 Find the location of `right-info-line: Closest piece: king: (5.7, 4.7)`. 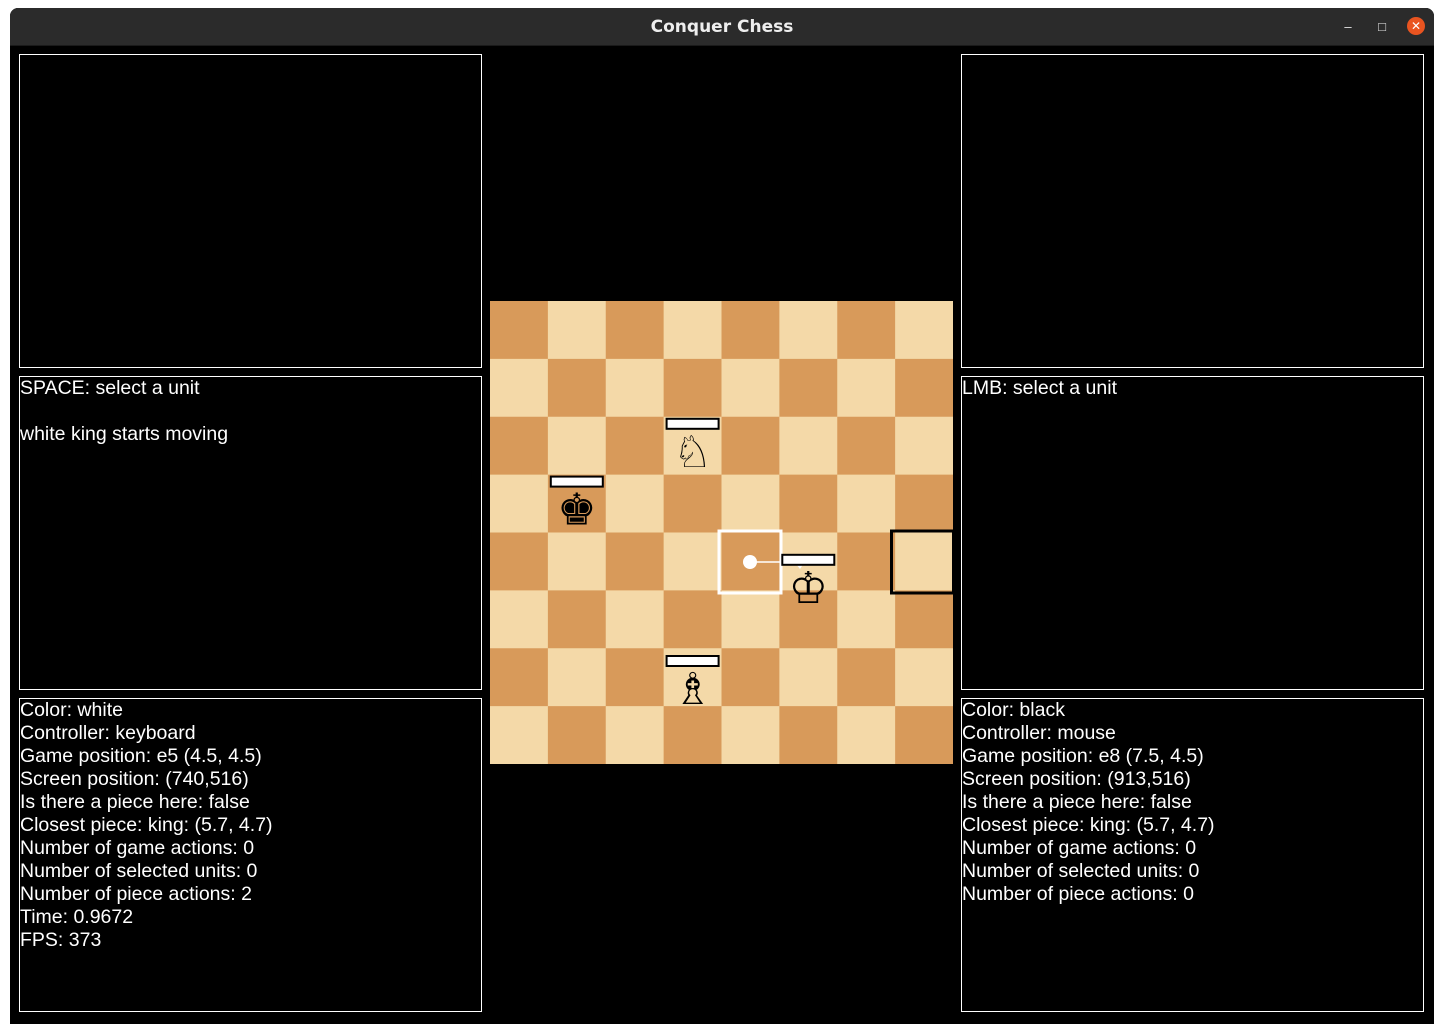

right-info-line: Closest piece: king: (5.7, 4.7) is located at coordinates (1088, 825).